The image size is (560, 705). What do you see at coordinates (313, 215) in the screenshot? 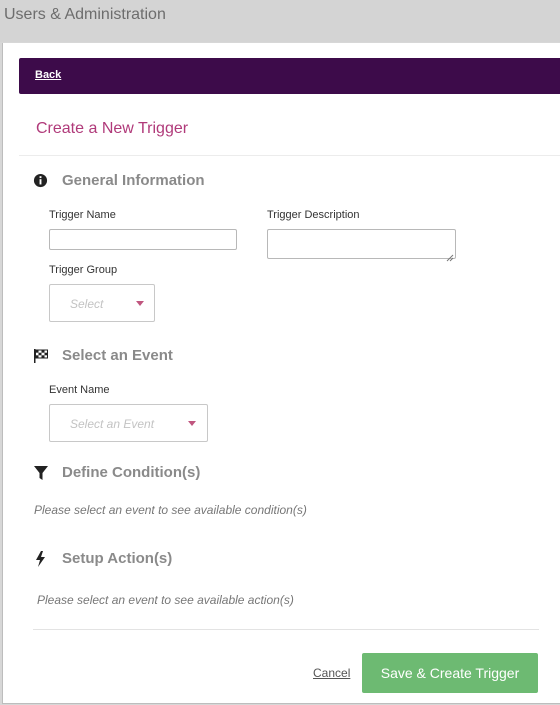
I see `trigger-description-label: Trigger Description` at bounding box center [313, 215].